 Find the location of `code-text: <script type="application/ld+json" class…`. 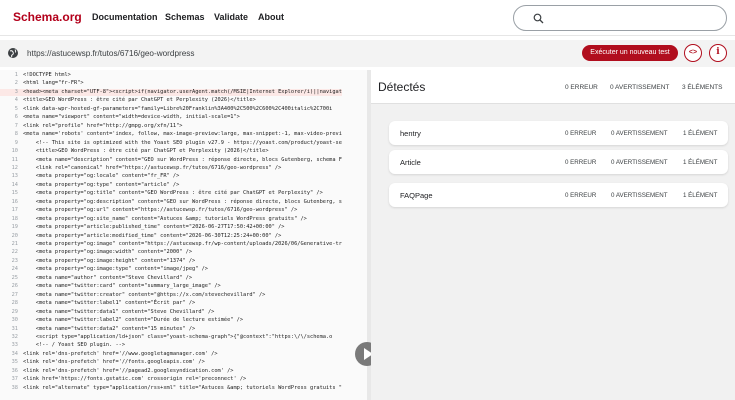

code-text: <script type="application/ld+json" class… is located at coordinates (178, 336).